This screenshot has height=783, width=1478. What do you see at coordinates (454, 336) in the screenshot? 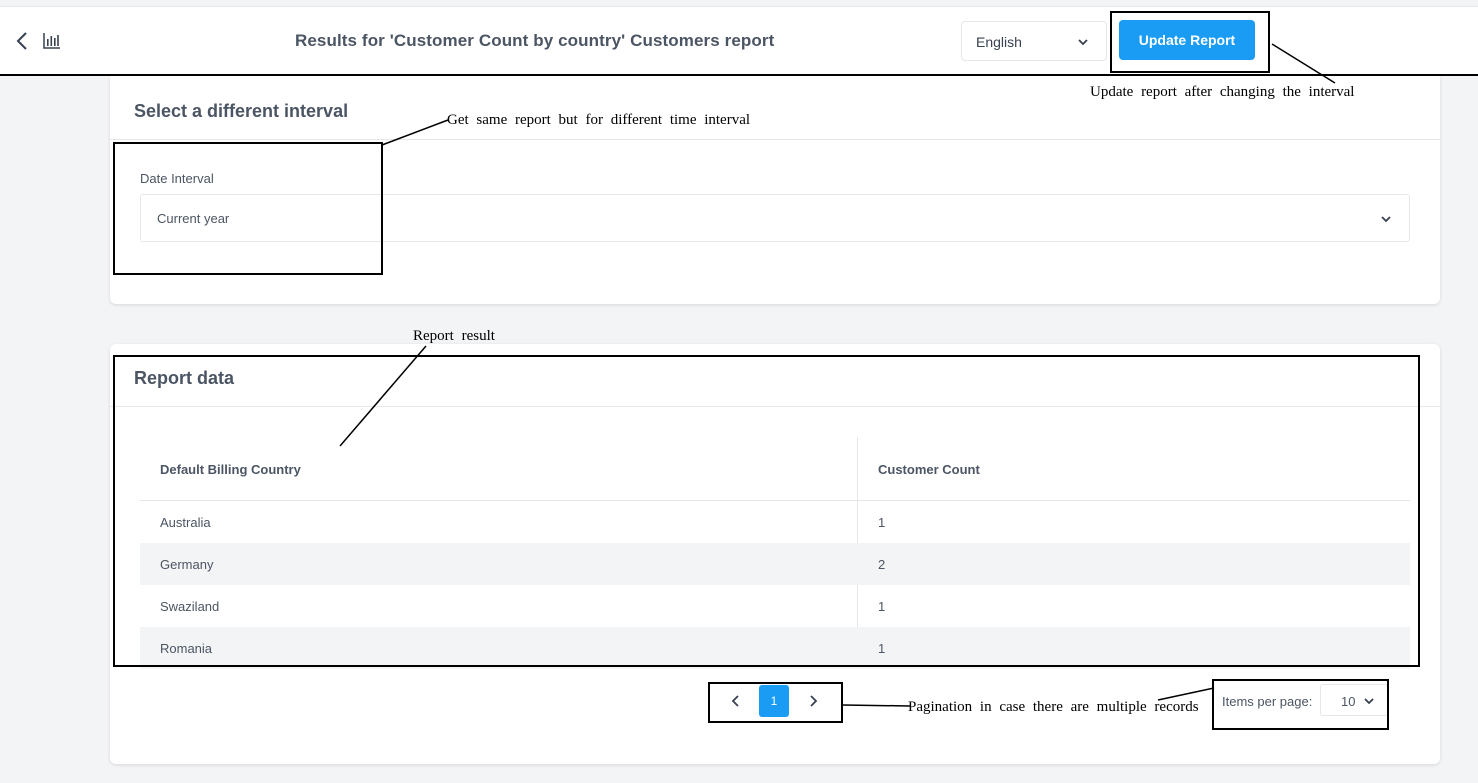
I see `annotation-result: Report result` at bounding box center [454, 336].